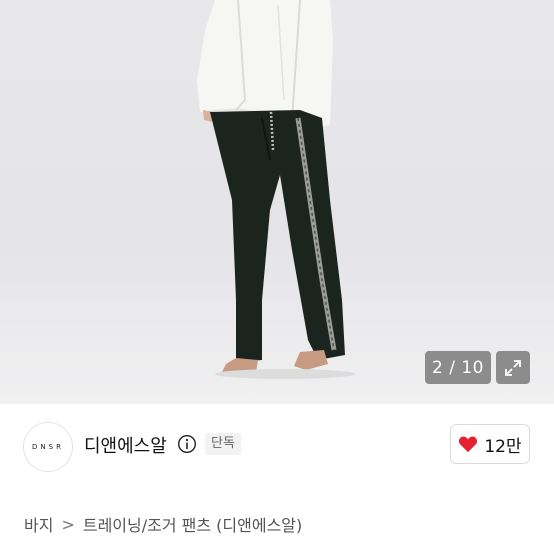 Image resolution: width=554 pixels, height=554 pixels. I want to click on heart-icon, so click(468, 444).